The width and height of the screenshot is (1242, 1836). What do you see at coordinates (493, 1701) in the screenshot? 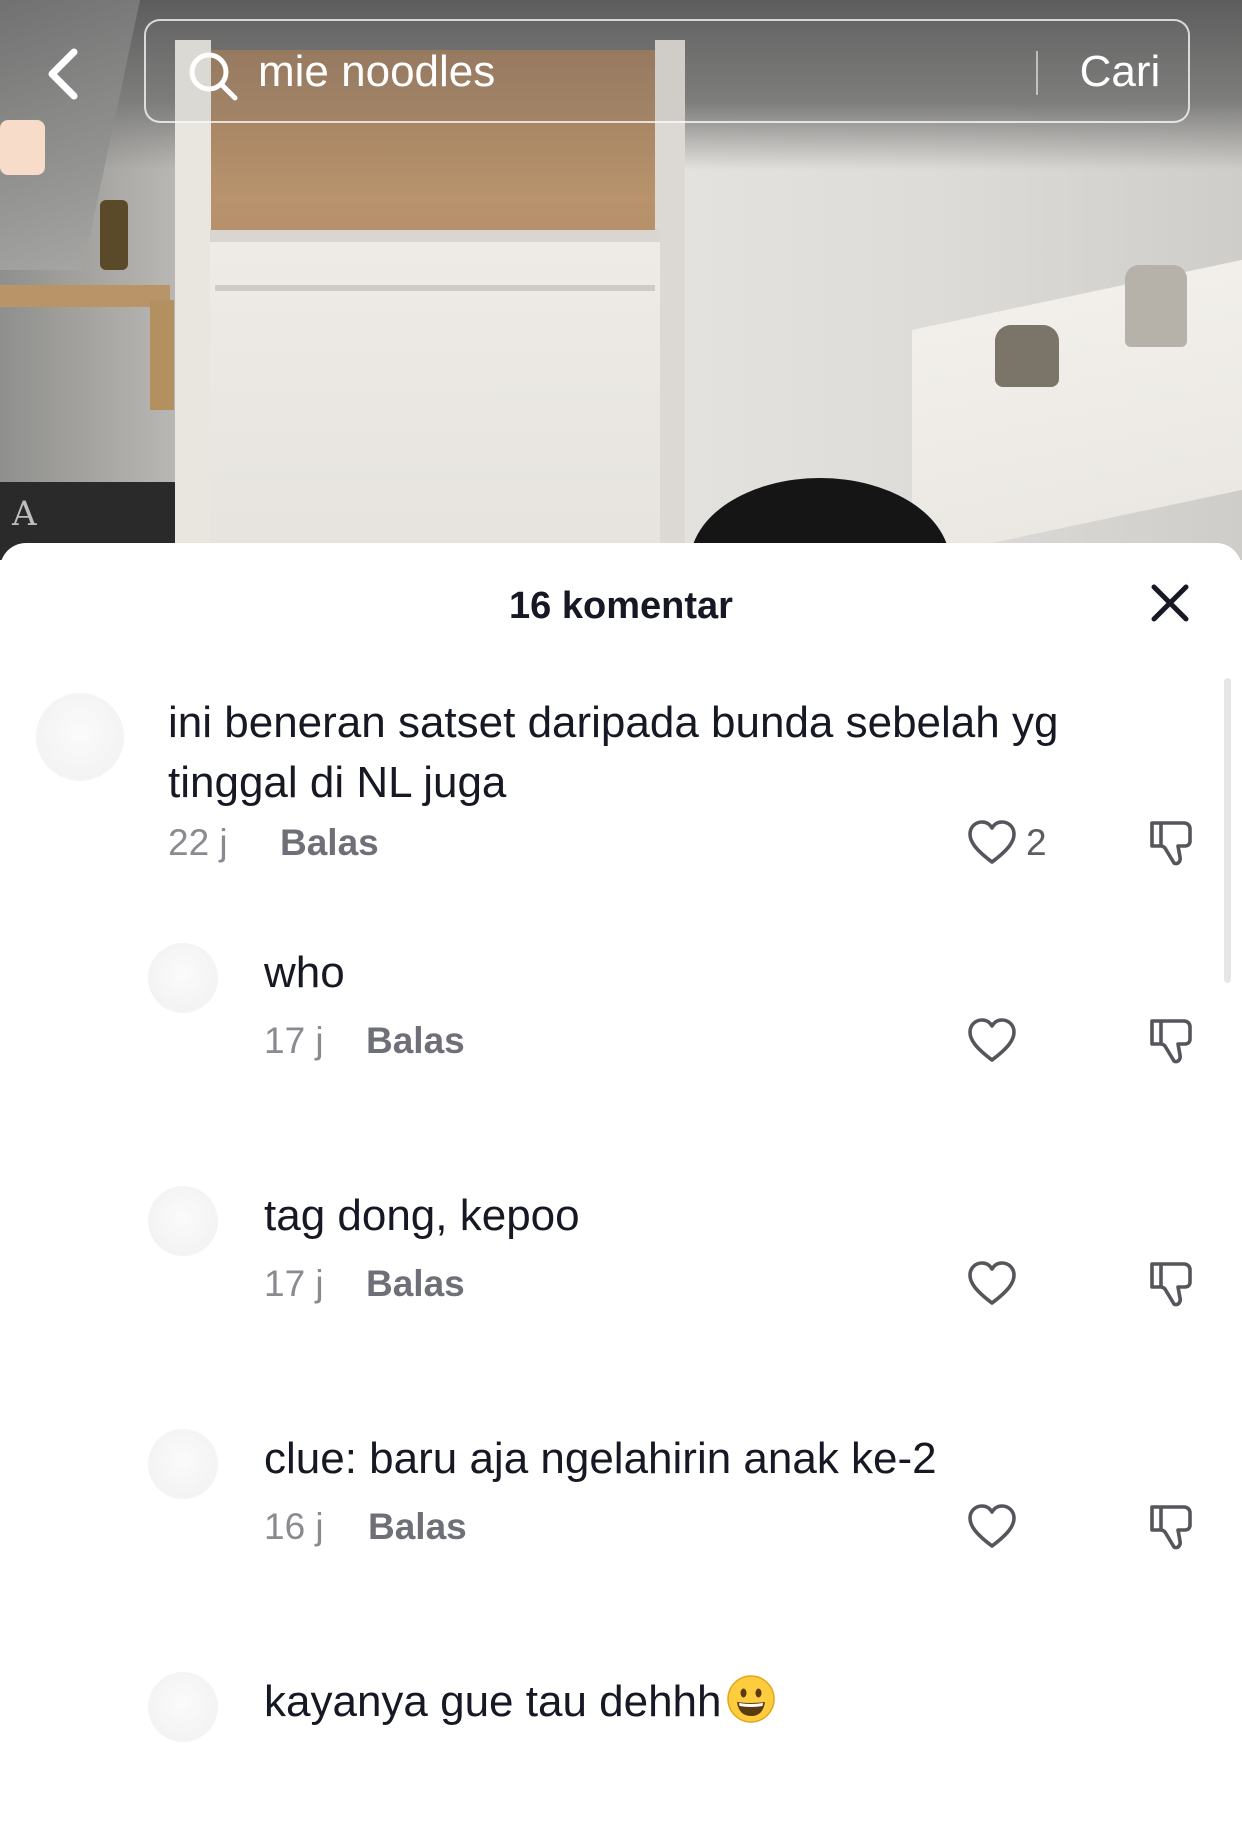
I see `comment-text: kayanya gue tau dehhh` at bounding box center [493, 1701].